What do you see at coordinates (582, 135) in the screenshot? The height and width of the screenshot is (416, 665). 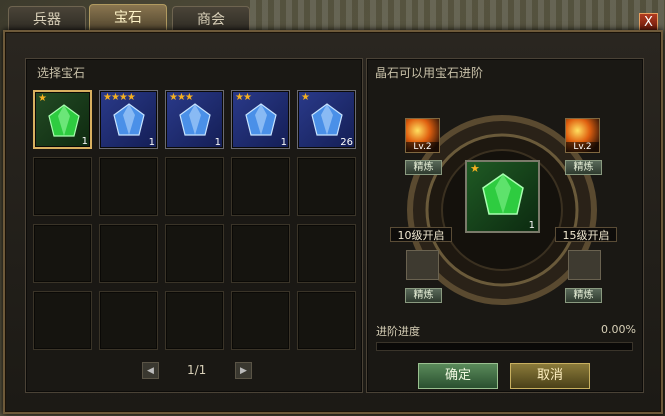 I see `right-skill-icon: Lv.2` at bounding box center [582, 135].